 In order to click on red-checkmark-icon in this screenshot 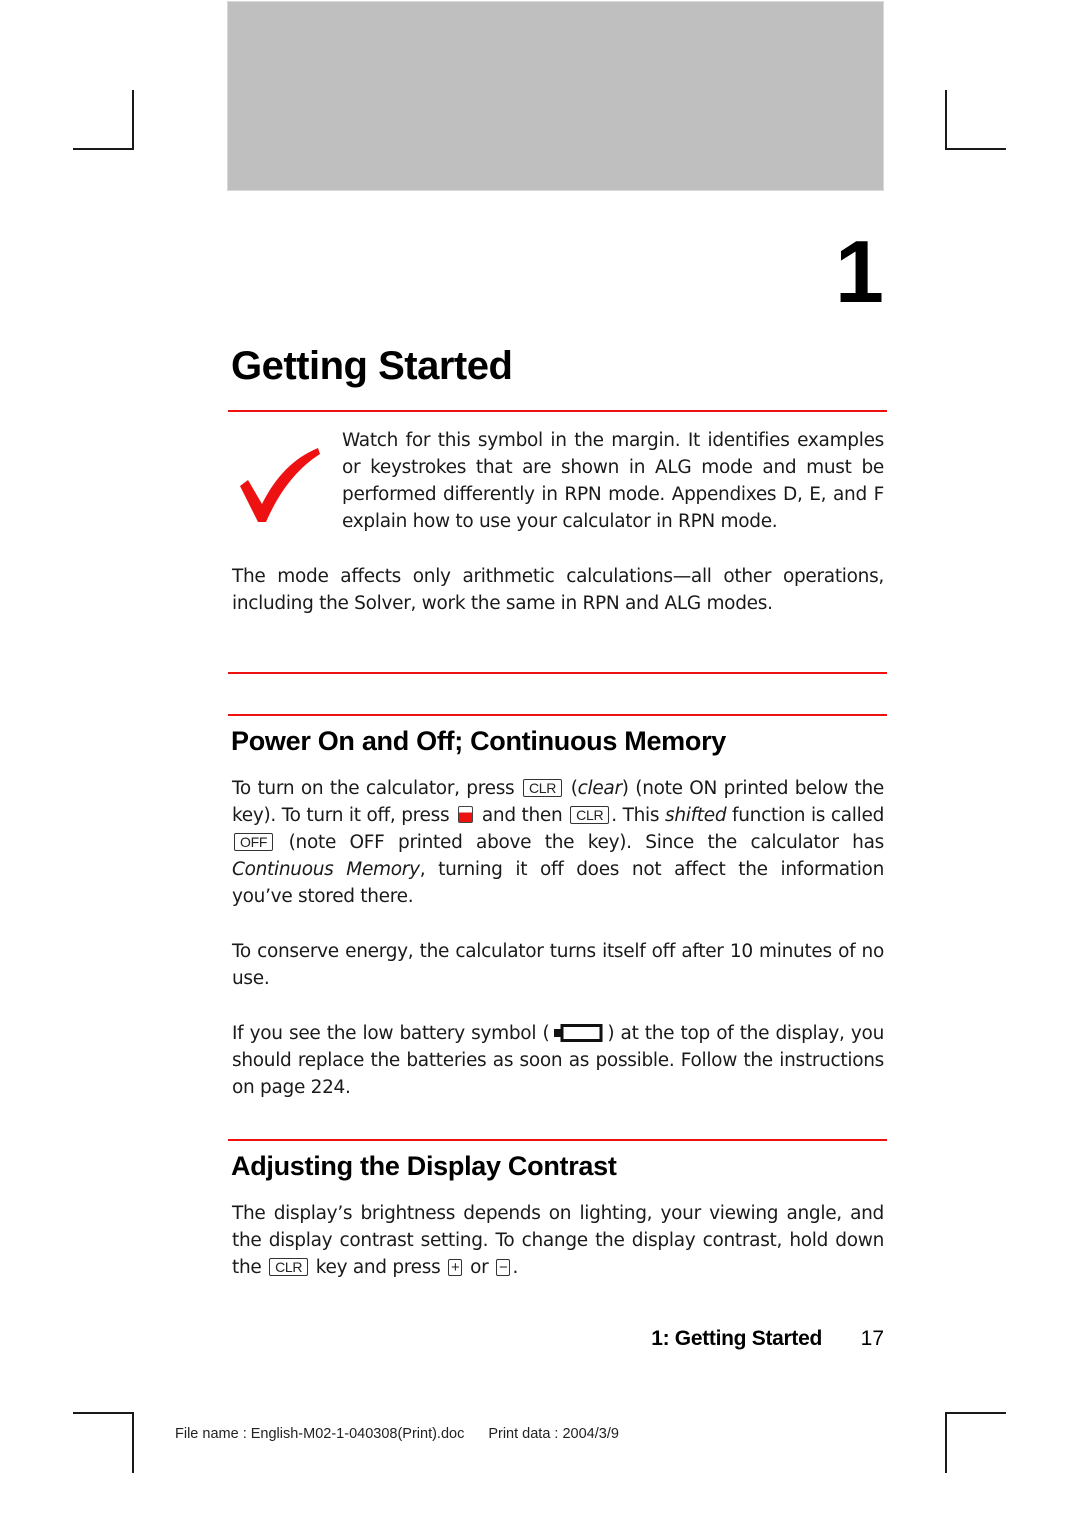, I will do `click(280, 485)`.